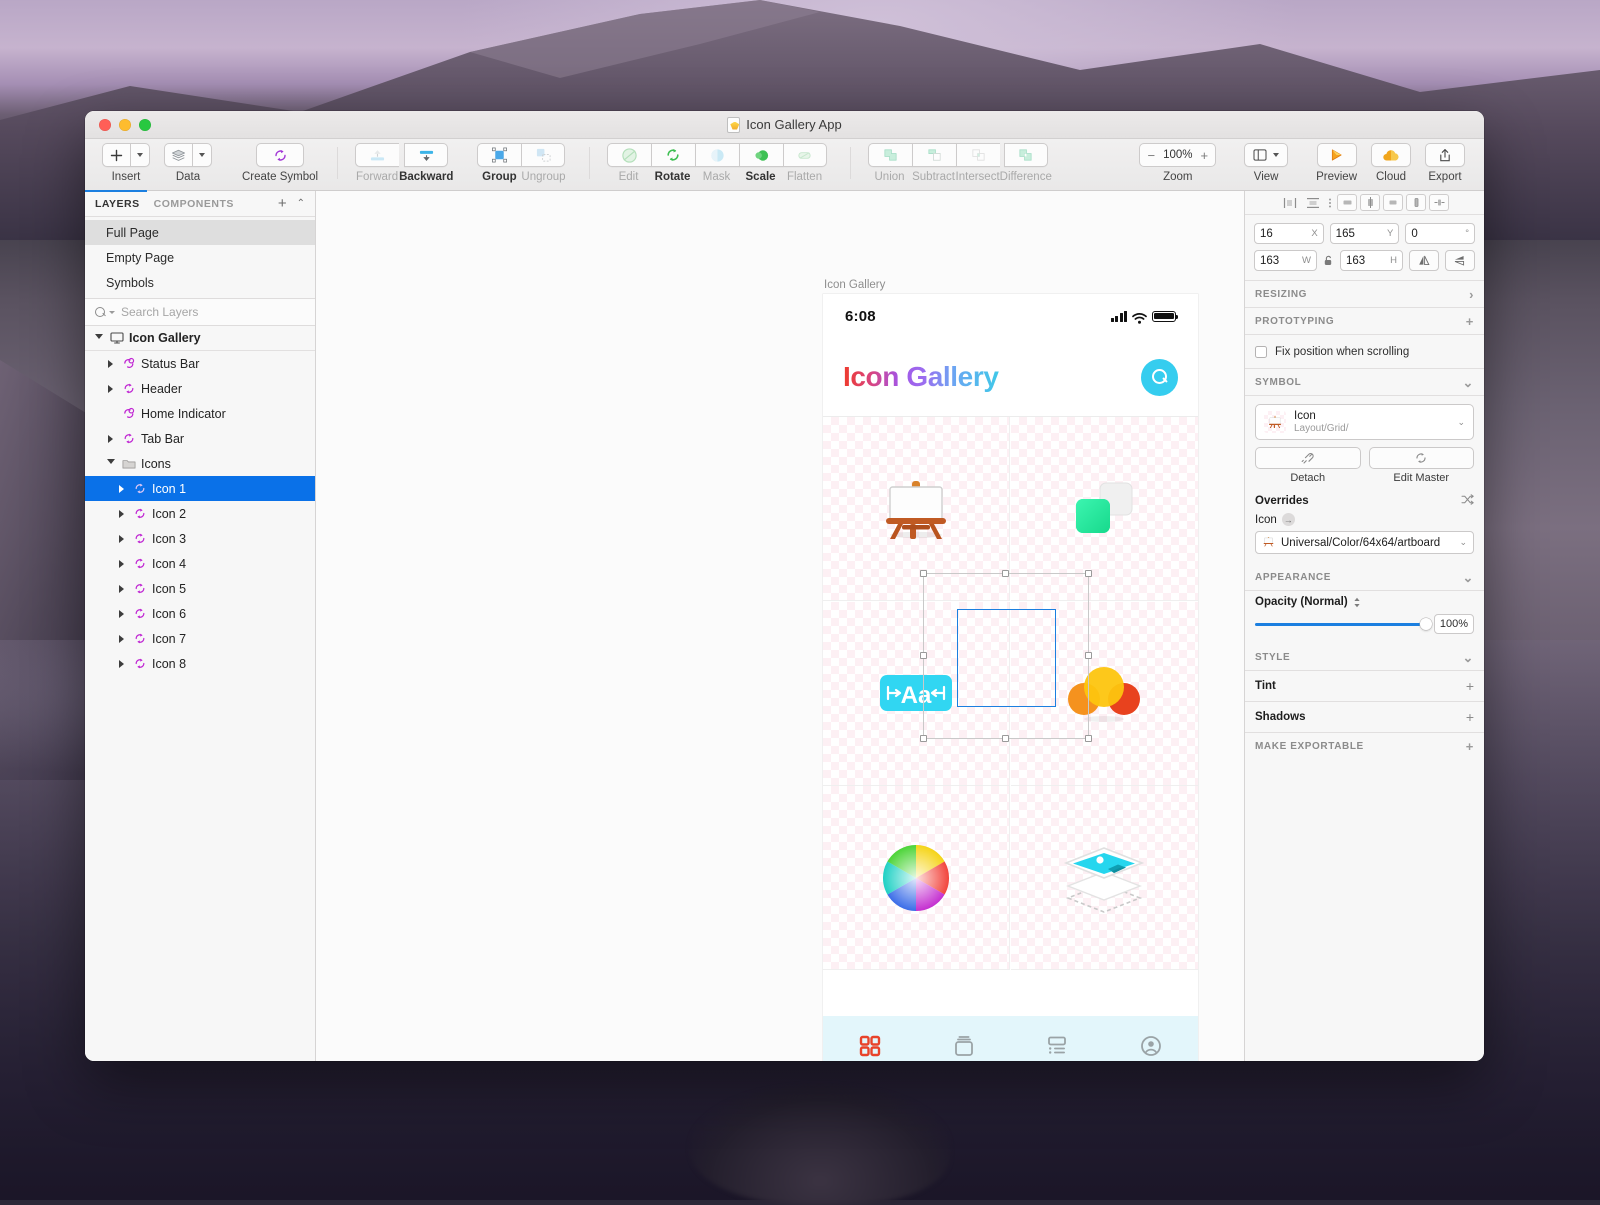 The height and width of the screenshot is (1205, 1600). I want to click on minimize-button, so click(125, 125).